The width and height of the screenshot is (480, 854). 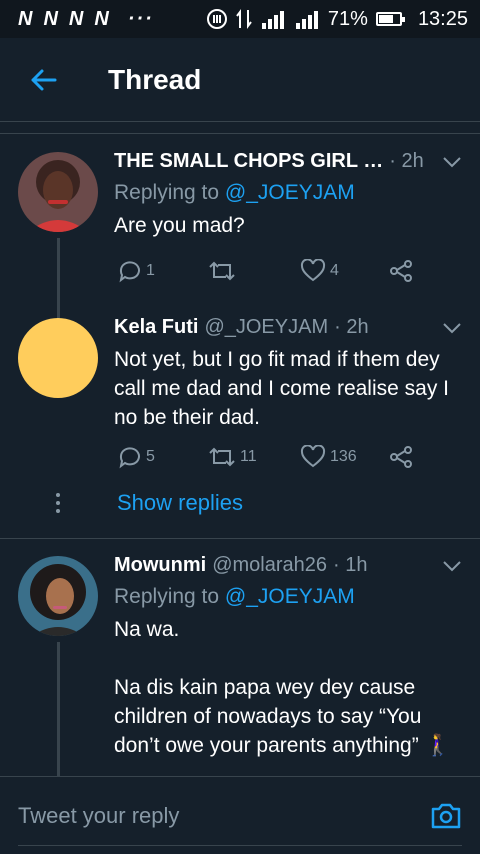 I want to click on timestamp: · 1h, so click(x=350, y=565).